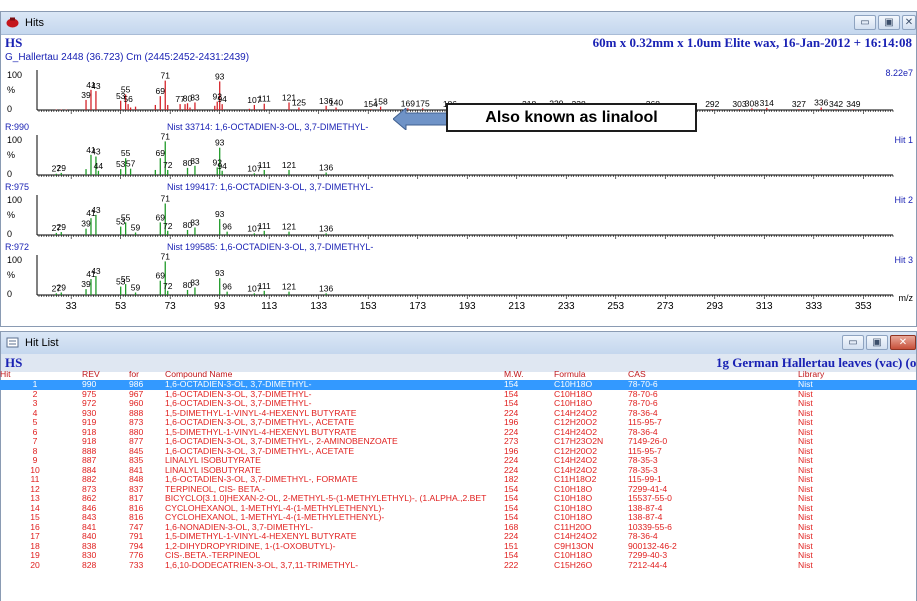 The height and width of the screenshot is (601, 917). I want to click on cas-number: 78-36-4, so click(643, 432).